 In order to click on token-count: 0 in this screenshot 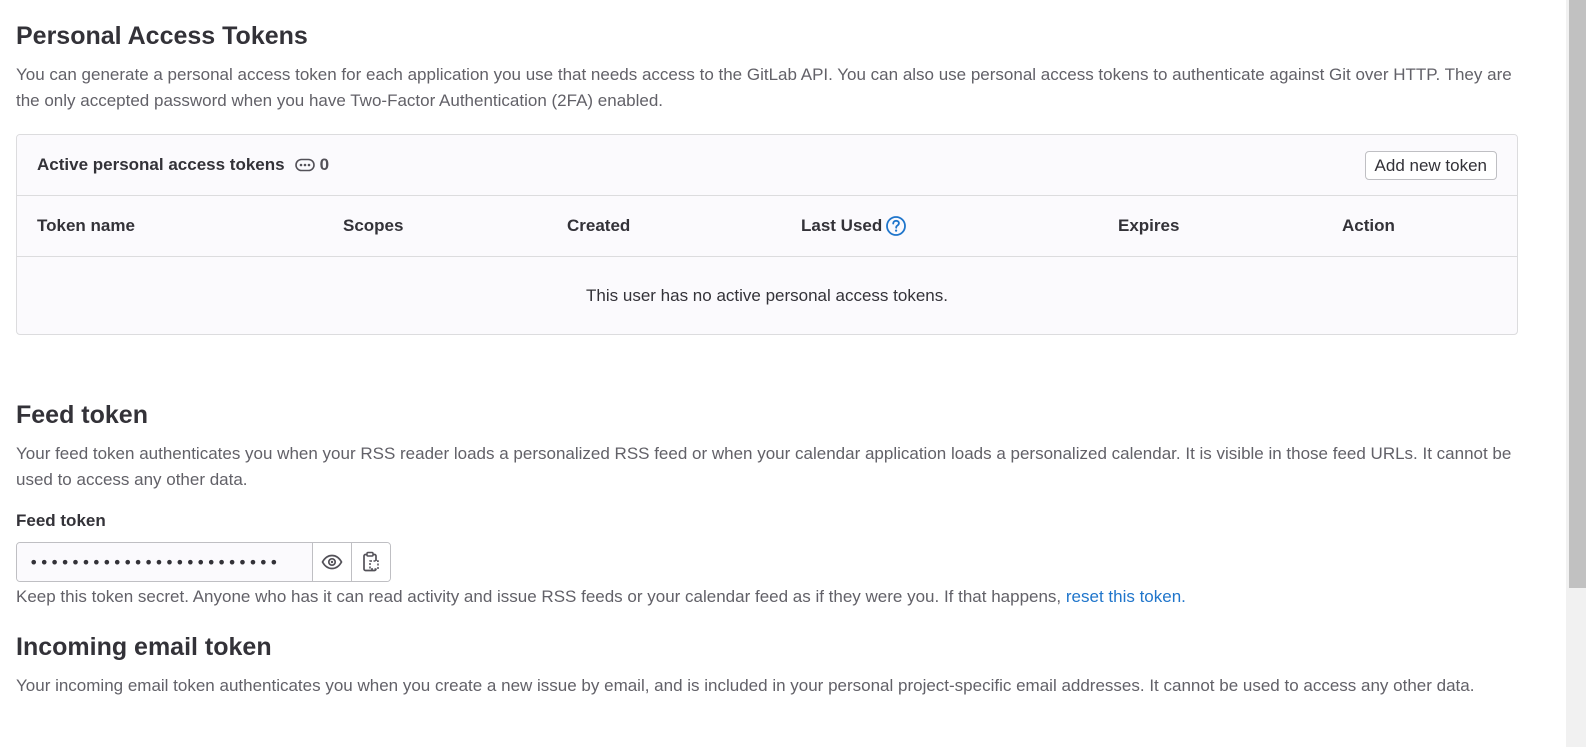, I will do `click(312, 165)`.